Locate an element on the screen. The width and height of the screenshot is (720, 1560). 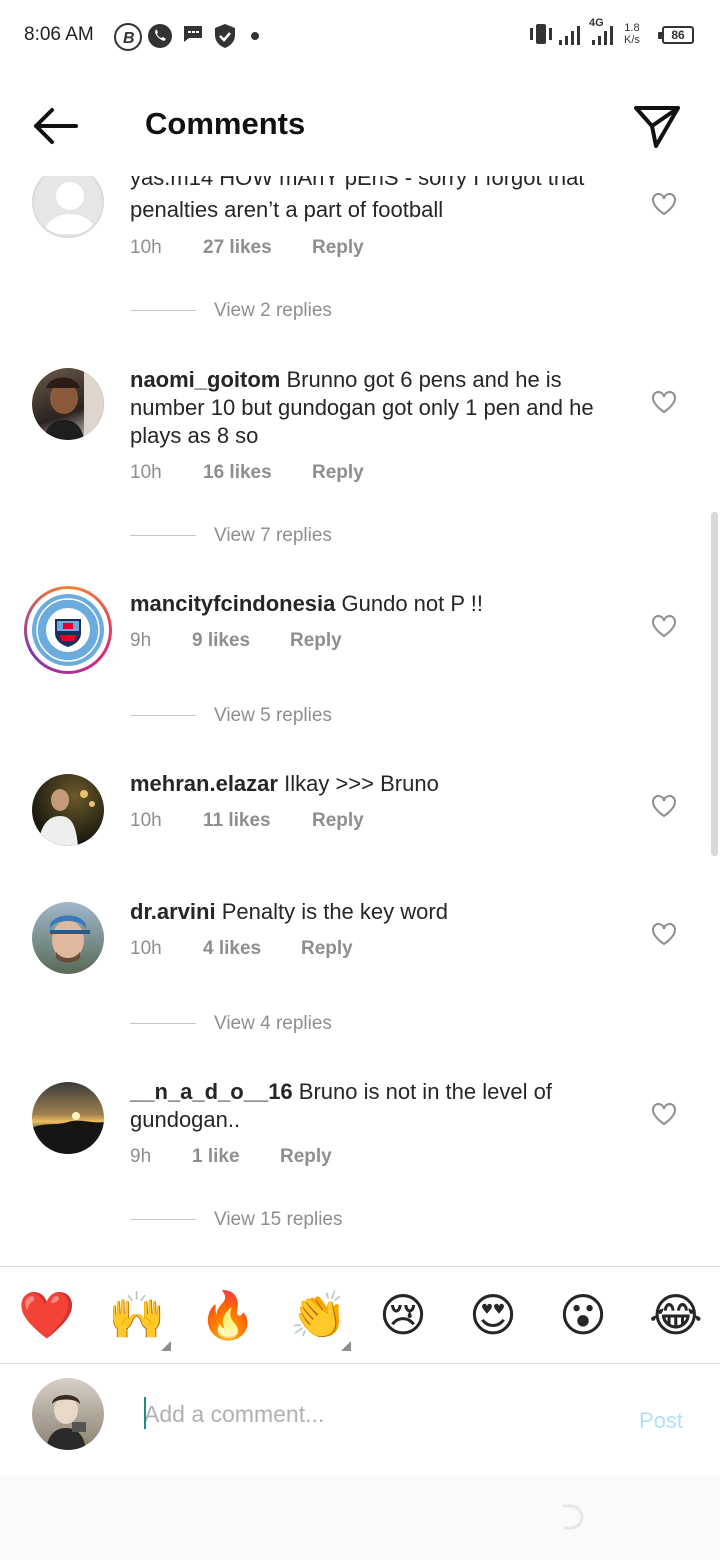
red-heart-emoji: ❤️ is located at coordinates (46, 1315).